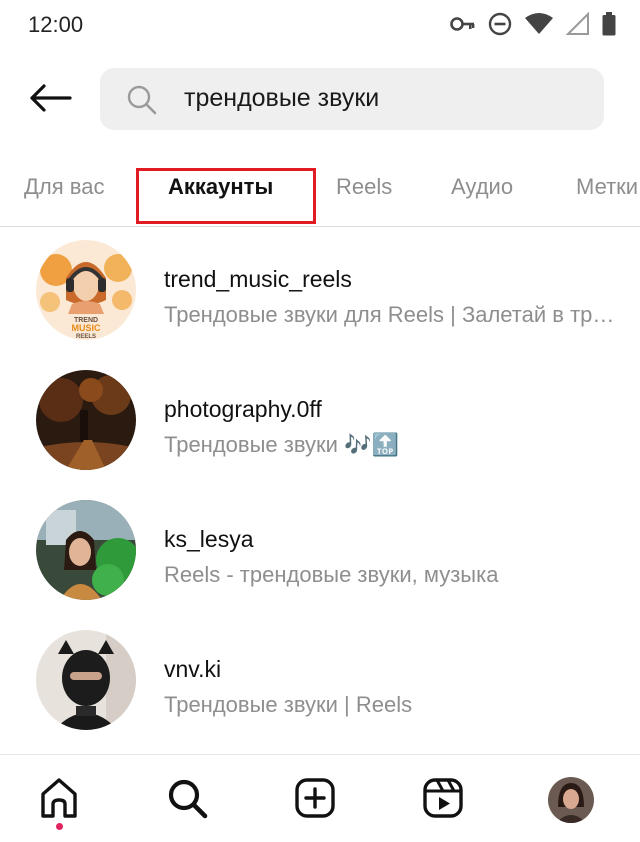  What do you see at coordinates (320, 25) in the screenshot?
I see `status-bar: 12:00` at bounding box center [320, 25].